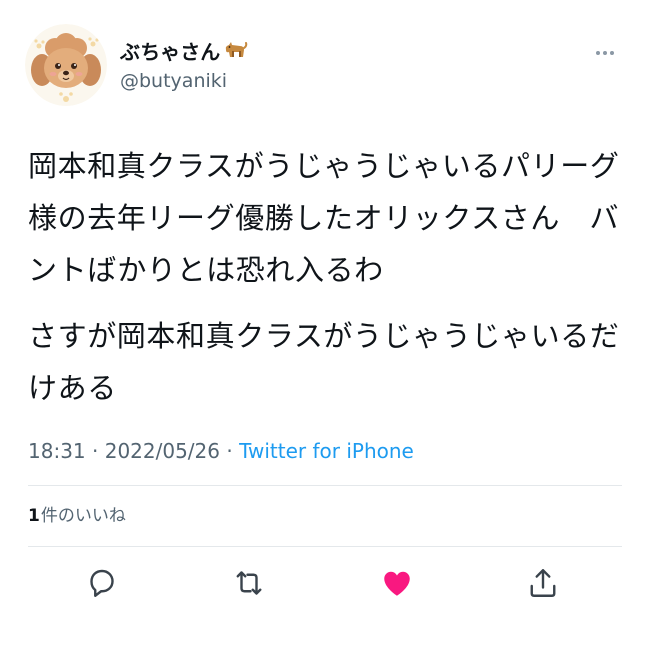 The height and width of the screenshot is (647, 650). What do you see at coordinates (83, 516) in the screenshot?
I see `likes-label: 件のいいね` at bounding box center [83, 516].